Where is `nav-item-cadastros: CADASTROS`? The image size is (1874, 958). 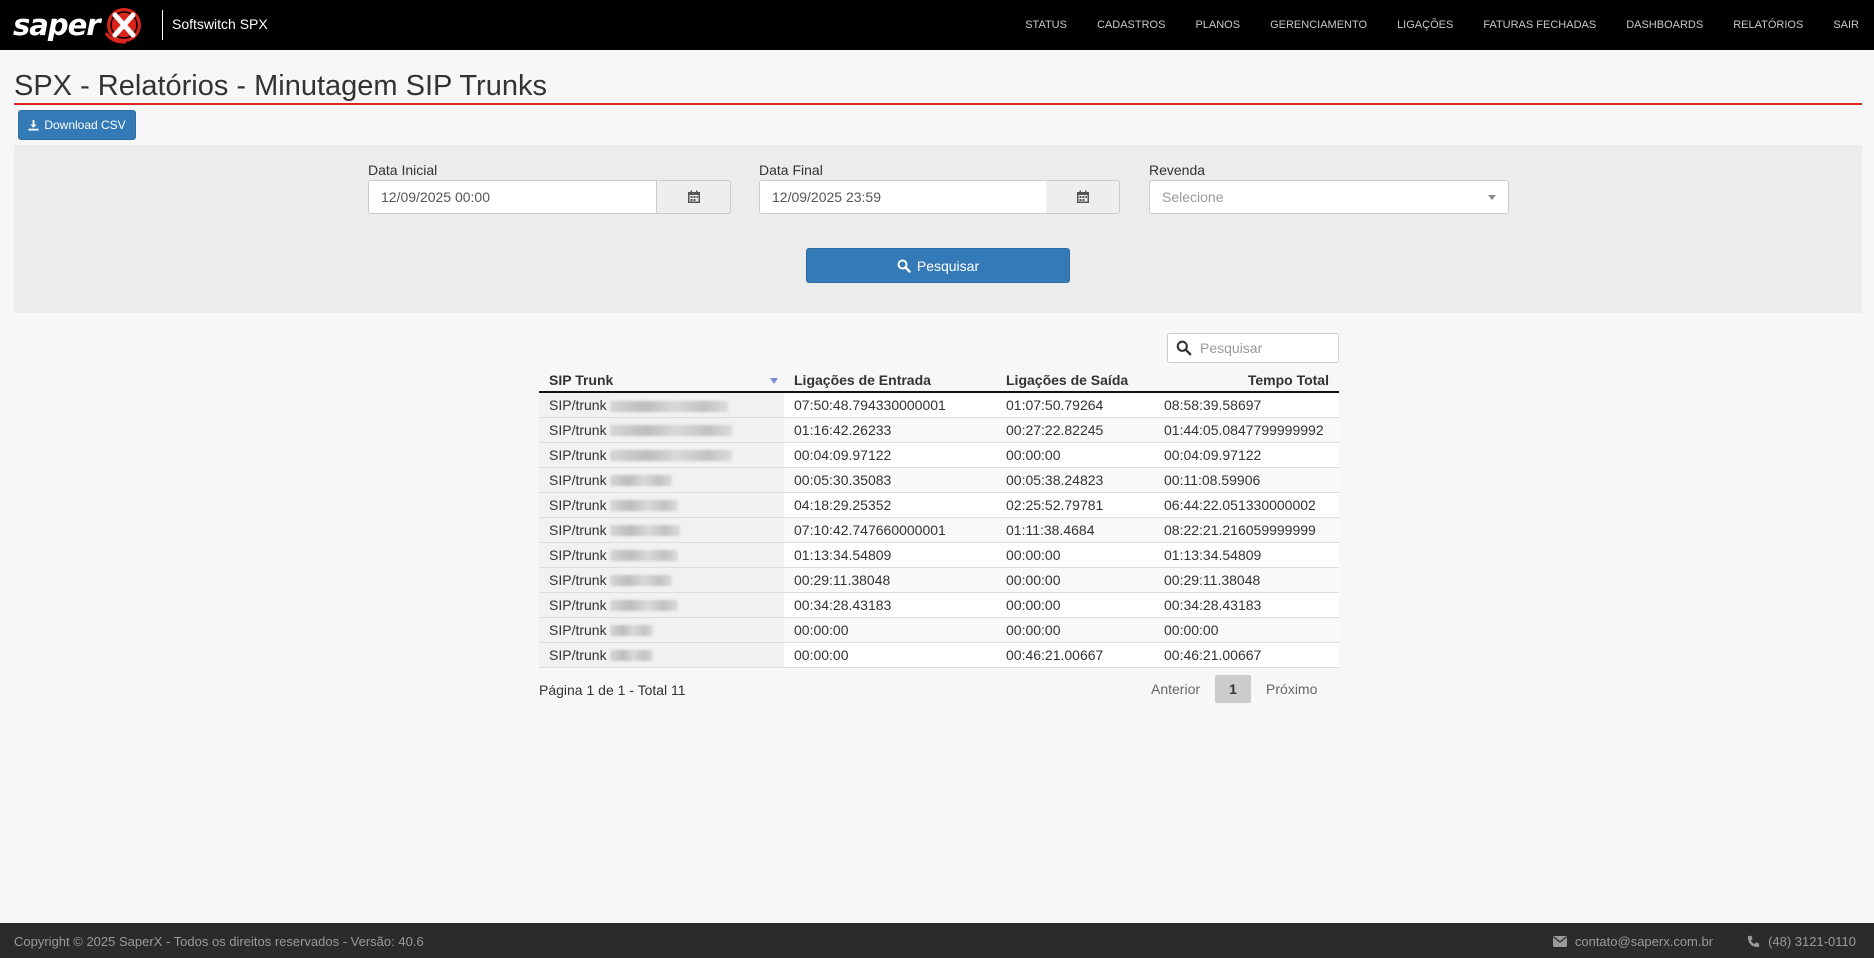
nav-item-cadastros: CADASTROS is located at coordinates (1131, 25).